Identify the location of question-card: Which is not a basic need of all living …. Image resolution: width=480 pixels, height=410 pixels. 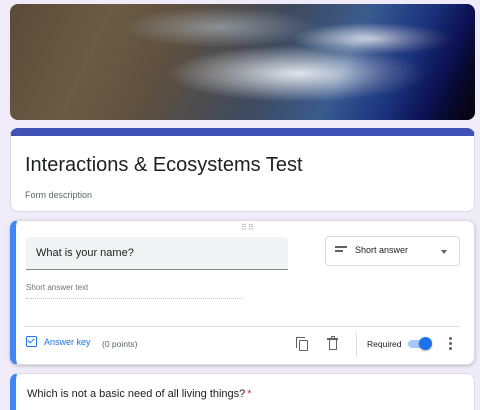
(242, 391).